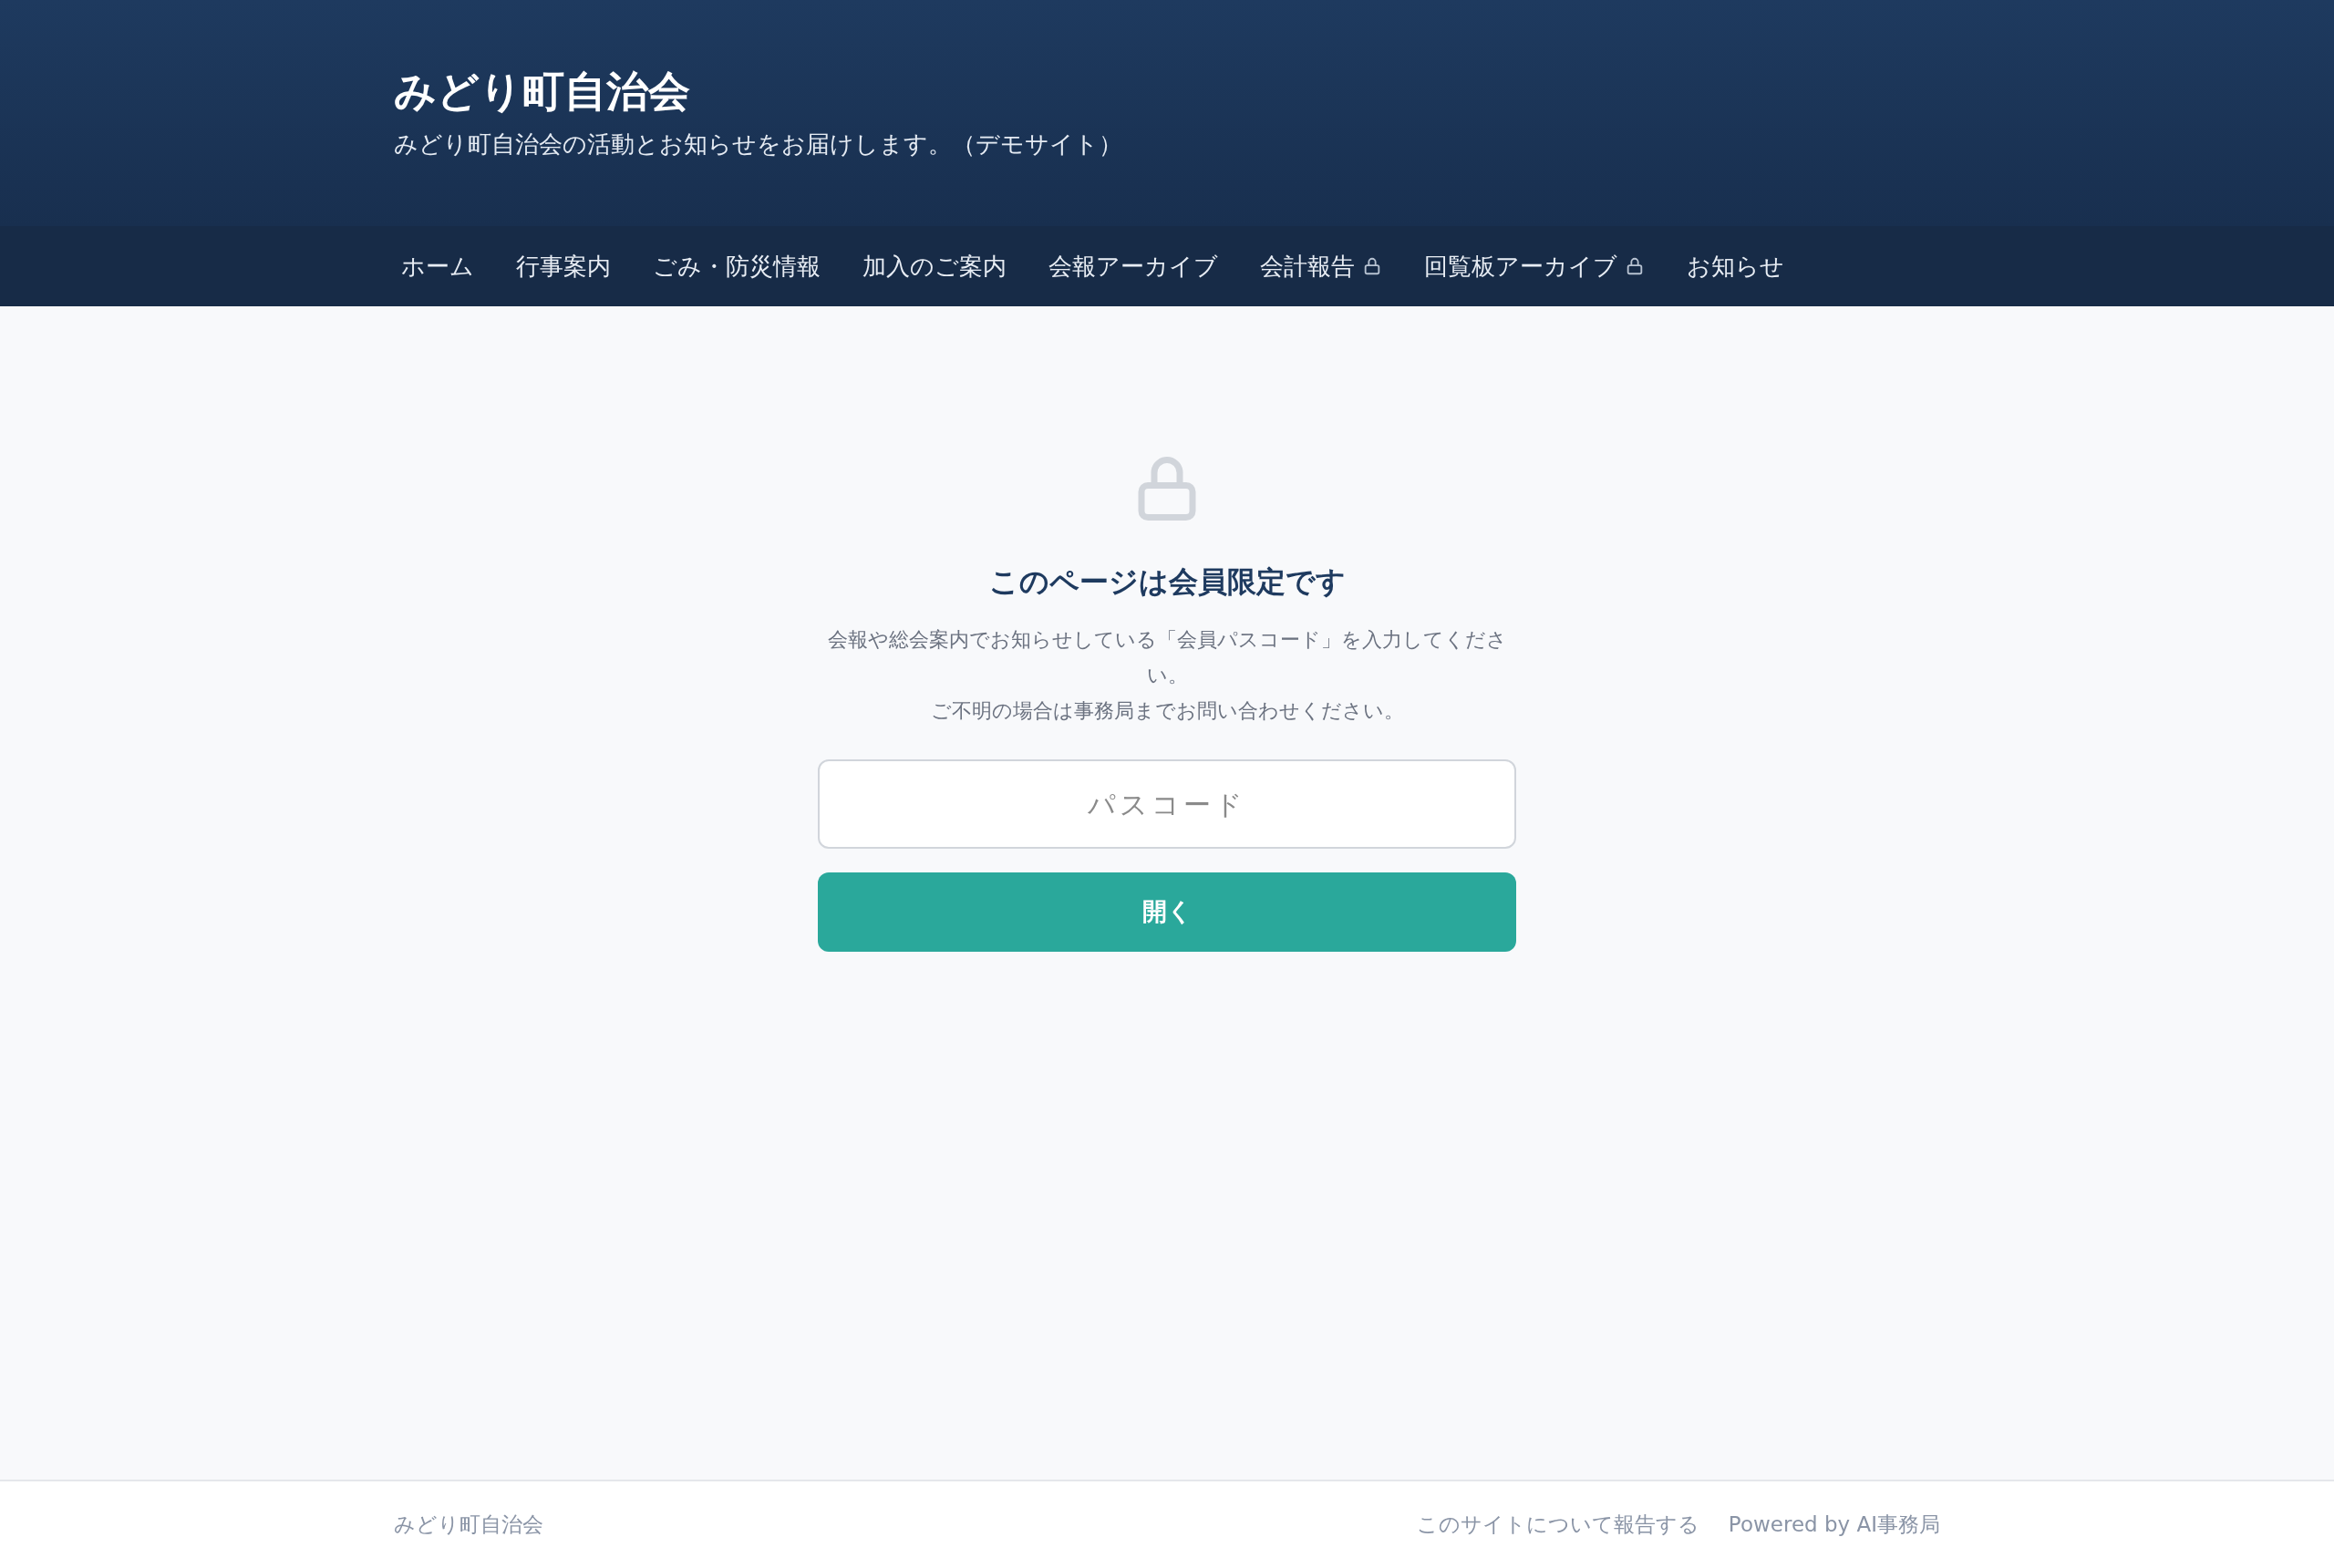 The image size is (2334, 1568). What do you see at coordinates (469, 1525) in the screenshot?
I see `footer-site-name: みどり町自治会` at bounding box center [469, 1525].